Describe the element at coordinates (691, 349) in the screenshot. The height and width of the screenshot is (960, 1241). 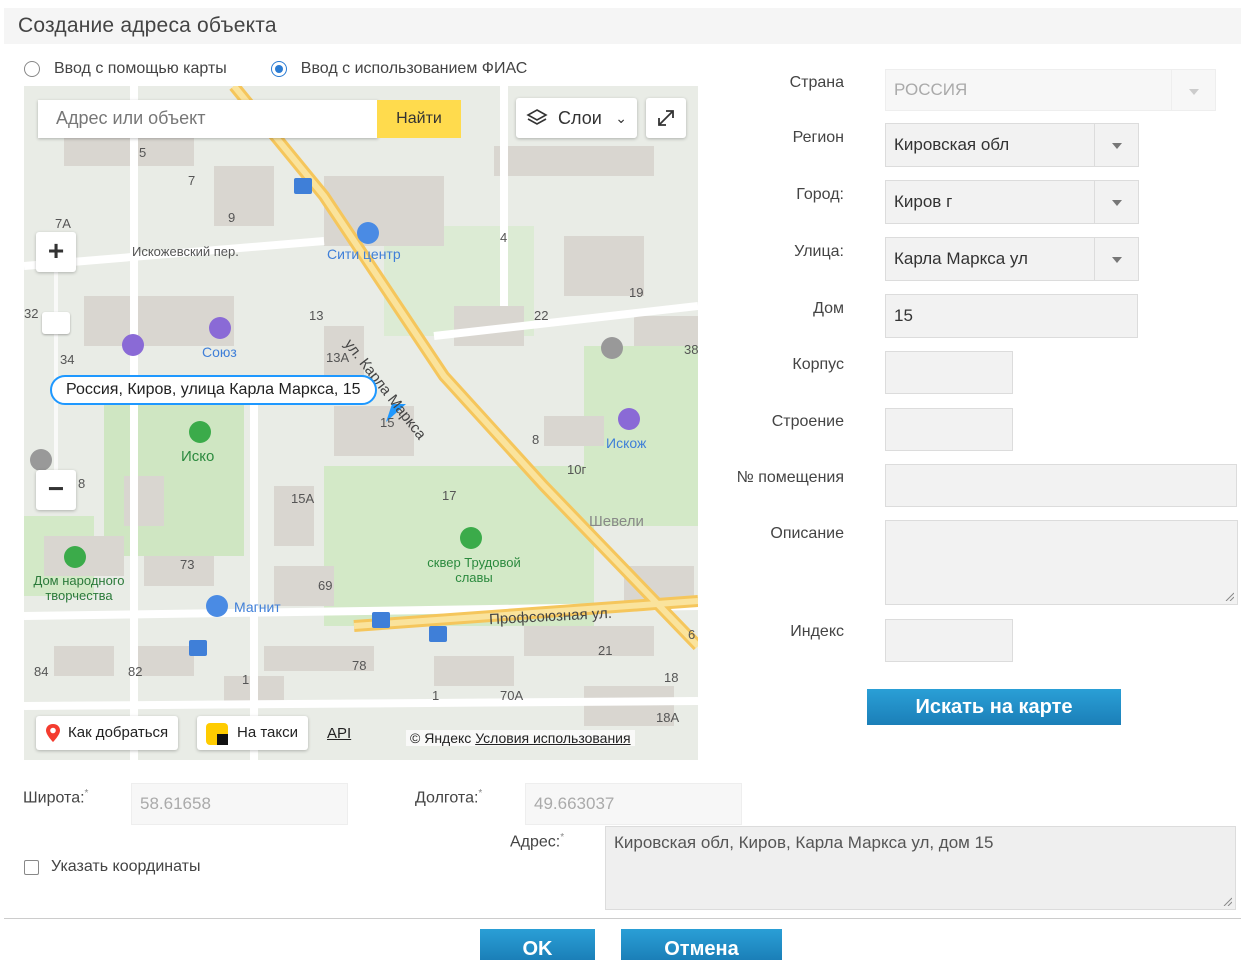
I see `house-number: 38` at that location.